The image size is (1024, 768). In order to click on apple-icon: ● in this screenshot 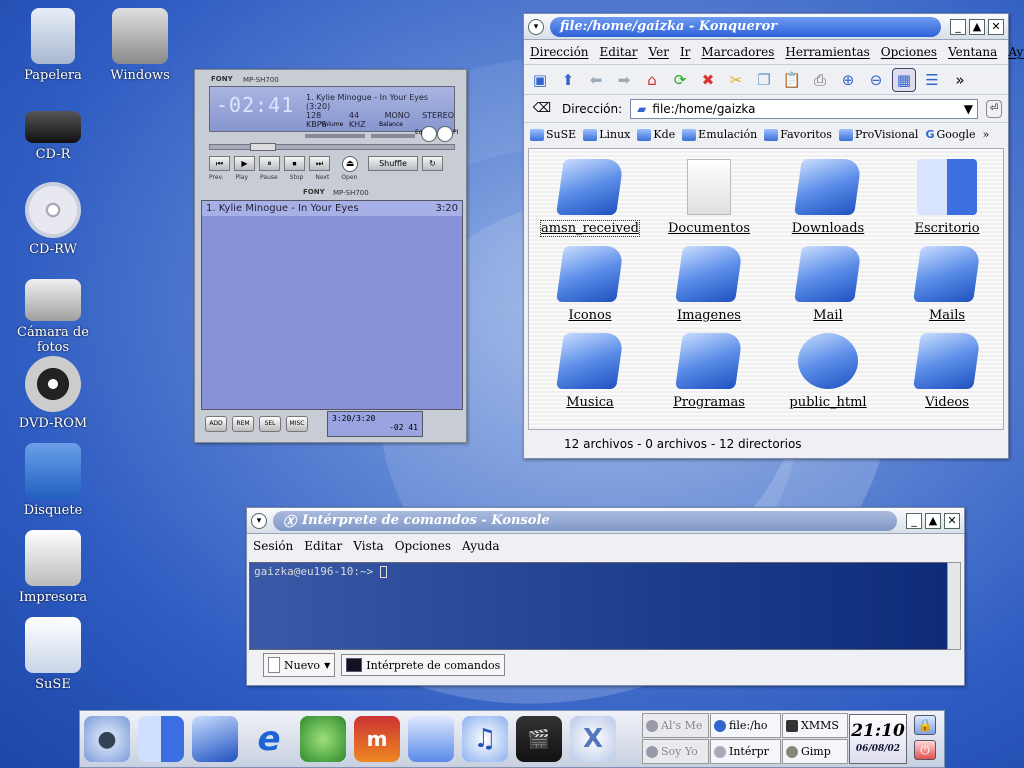, I will do `click(107, 739)`.